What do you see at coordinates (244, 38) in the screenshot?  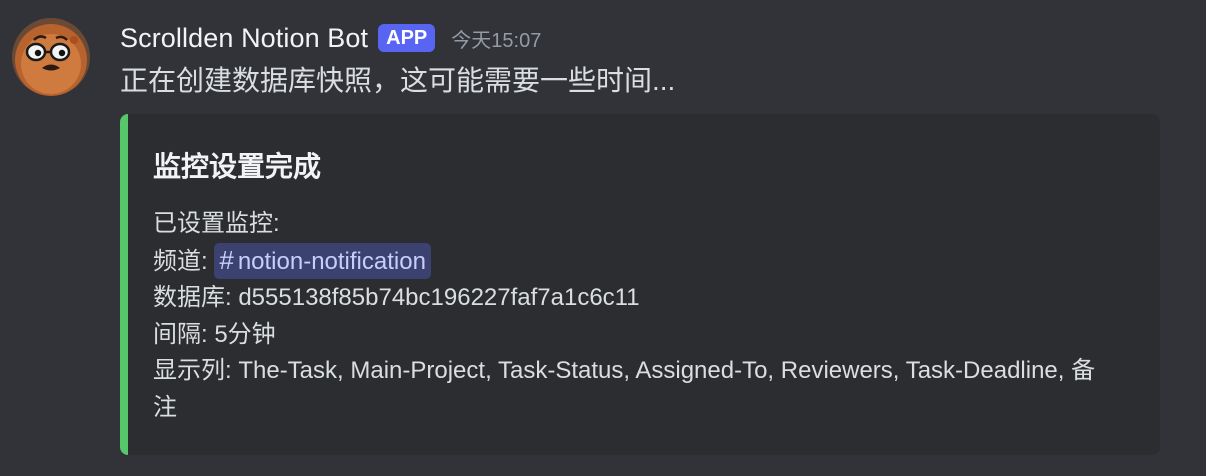 I see `author-name: Scrollden Notion Bot` at bounding box center [244, 38].